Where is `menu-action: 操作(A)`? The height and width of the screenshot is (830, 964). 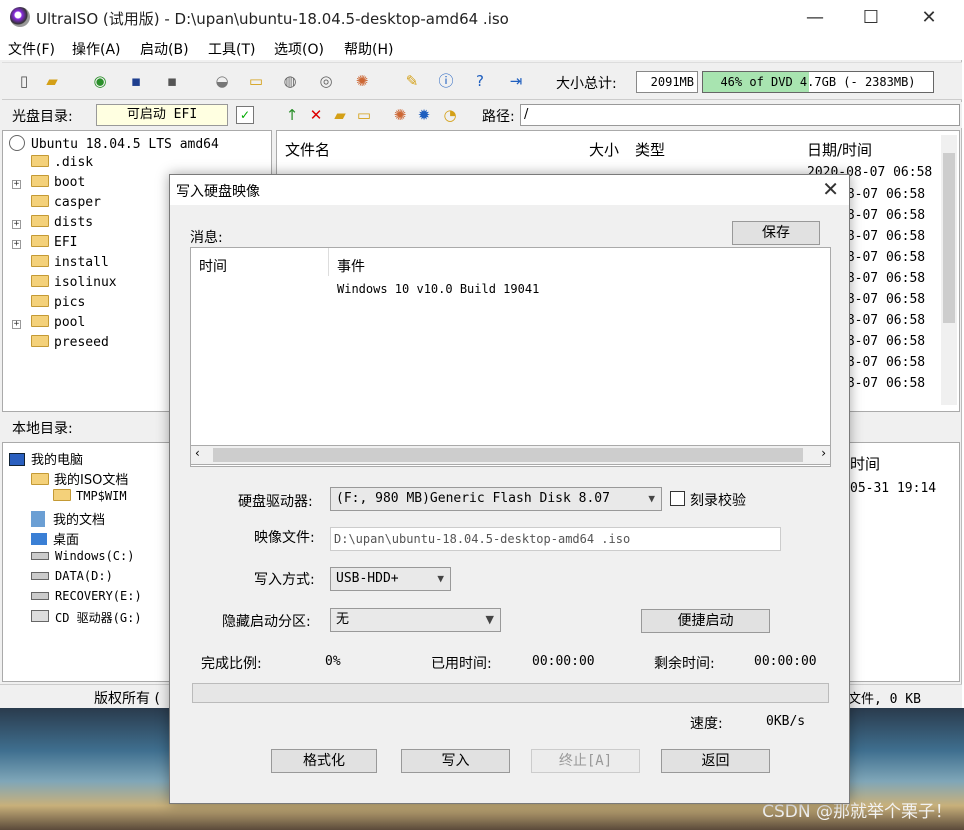 menu-action: 操作(A) is located at coordinates (96, 49).